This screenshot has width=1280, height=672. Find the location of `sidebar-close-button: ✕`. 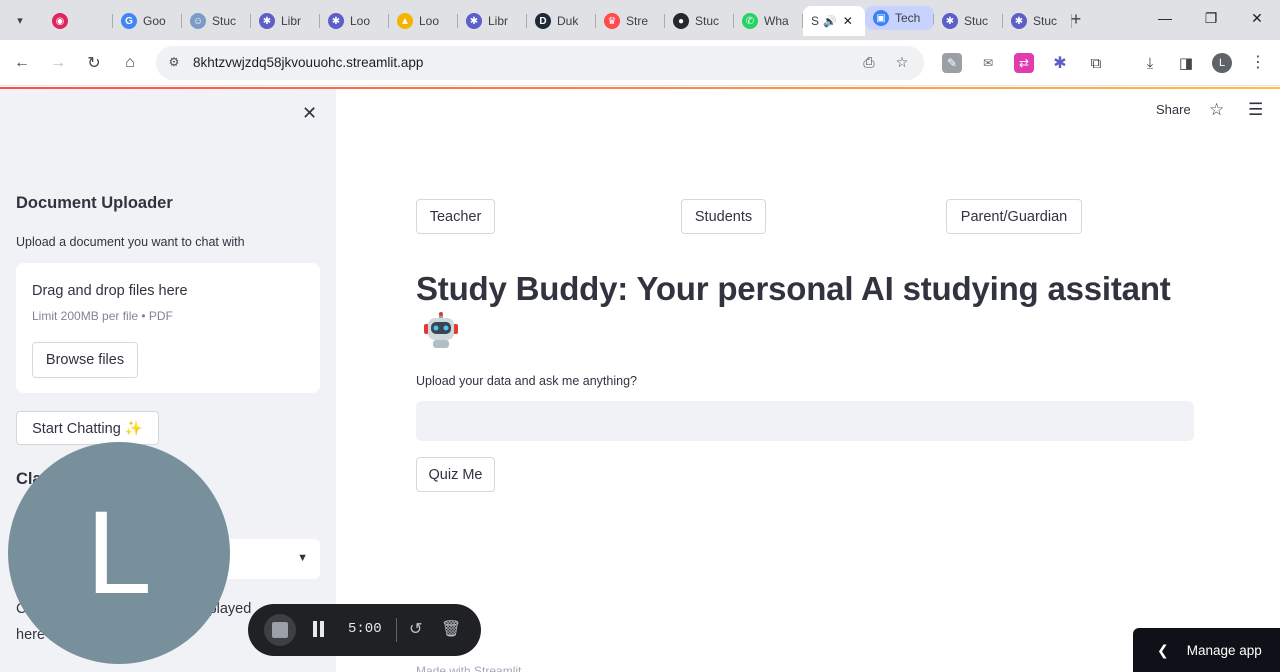

sidebar-close-button: ✕ is located at coordinates (309, 113).